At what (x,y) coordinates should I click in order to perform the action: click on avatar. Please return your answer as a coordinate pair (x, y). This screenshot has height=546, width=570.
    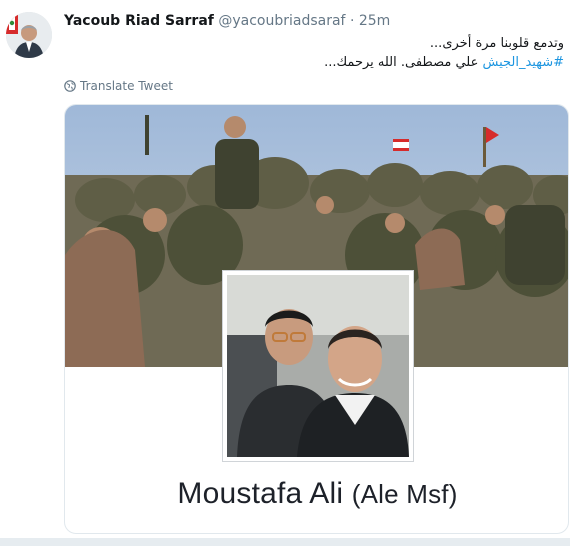
    Looking at the image, I should click on (29, 35).